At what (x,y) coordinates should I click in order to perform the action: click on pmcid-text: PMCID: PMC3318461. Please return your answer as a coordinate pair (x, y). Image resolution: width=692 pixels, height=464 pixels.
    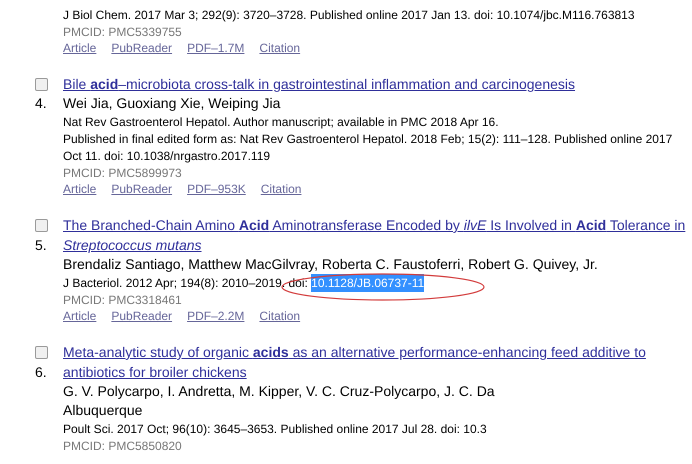
    Looking at the image, I should click on (122, 300).